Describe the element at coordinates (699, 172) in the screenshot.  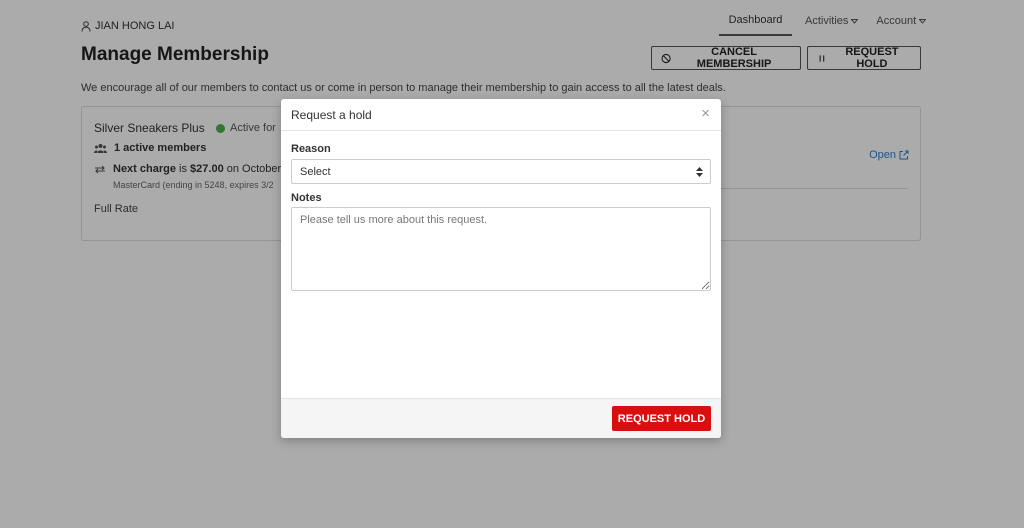
I see `select-arrows-icon` at that location.